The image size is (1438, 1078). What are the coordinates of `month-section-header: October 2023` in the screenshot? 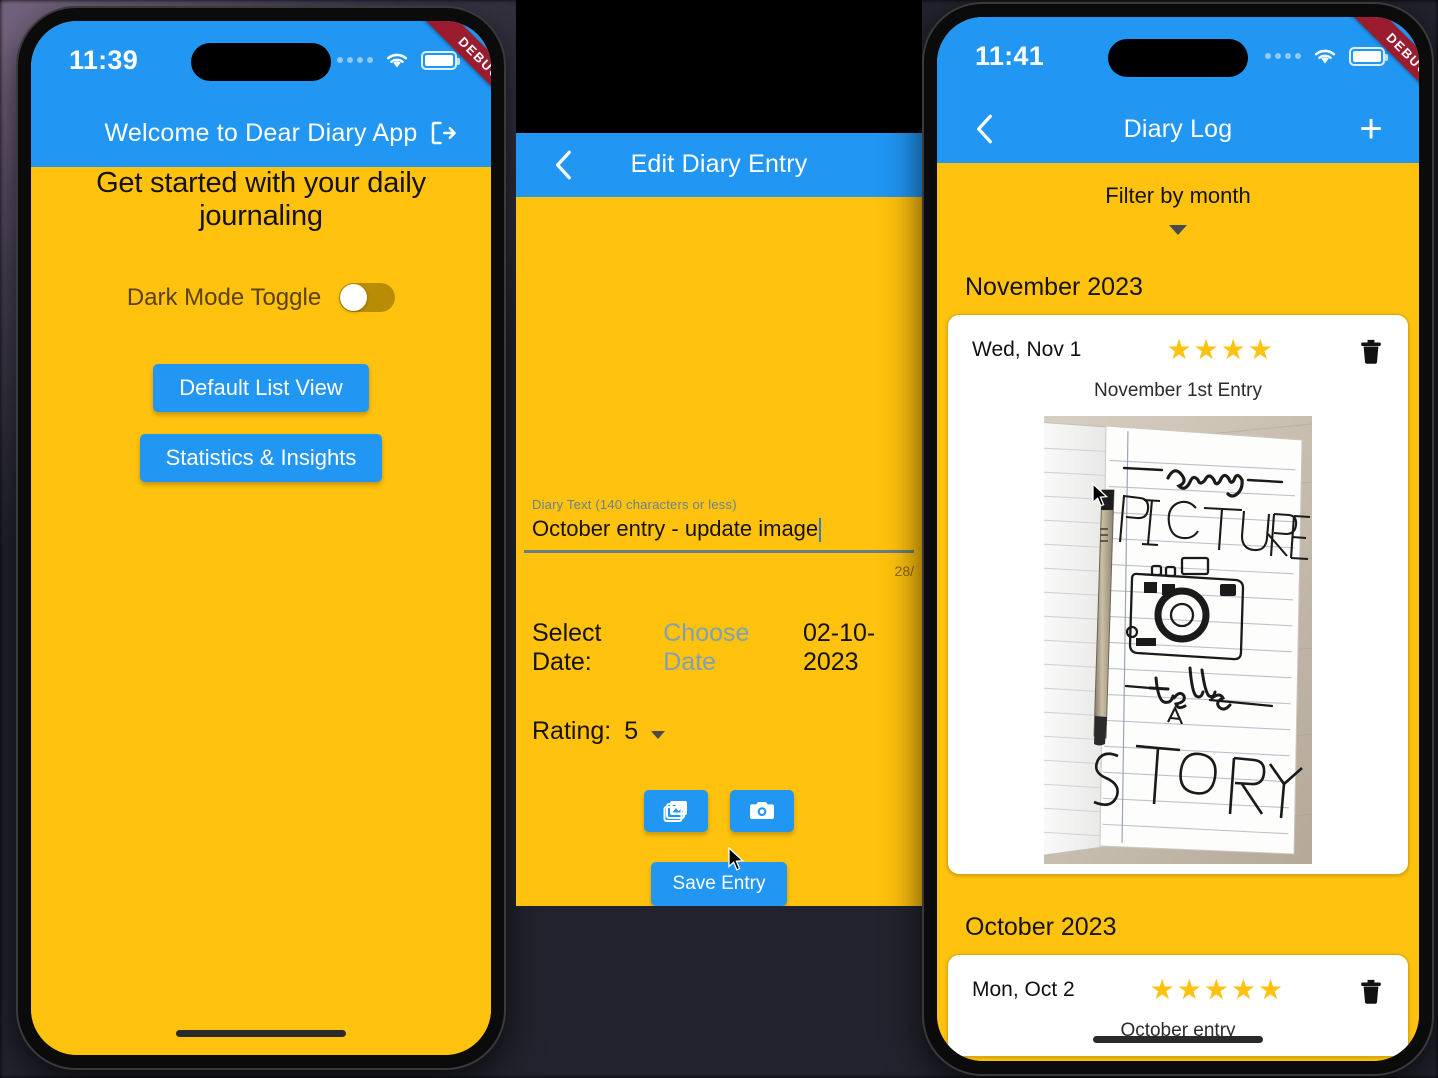 It's located at (1041, 927).